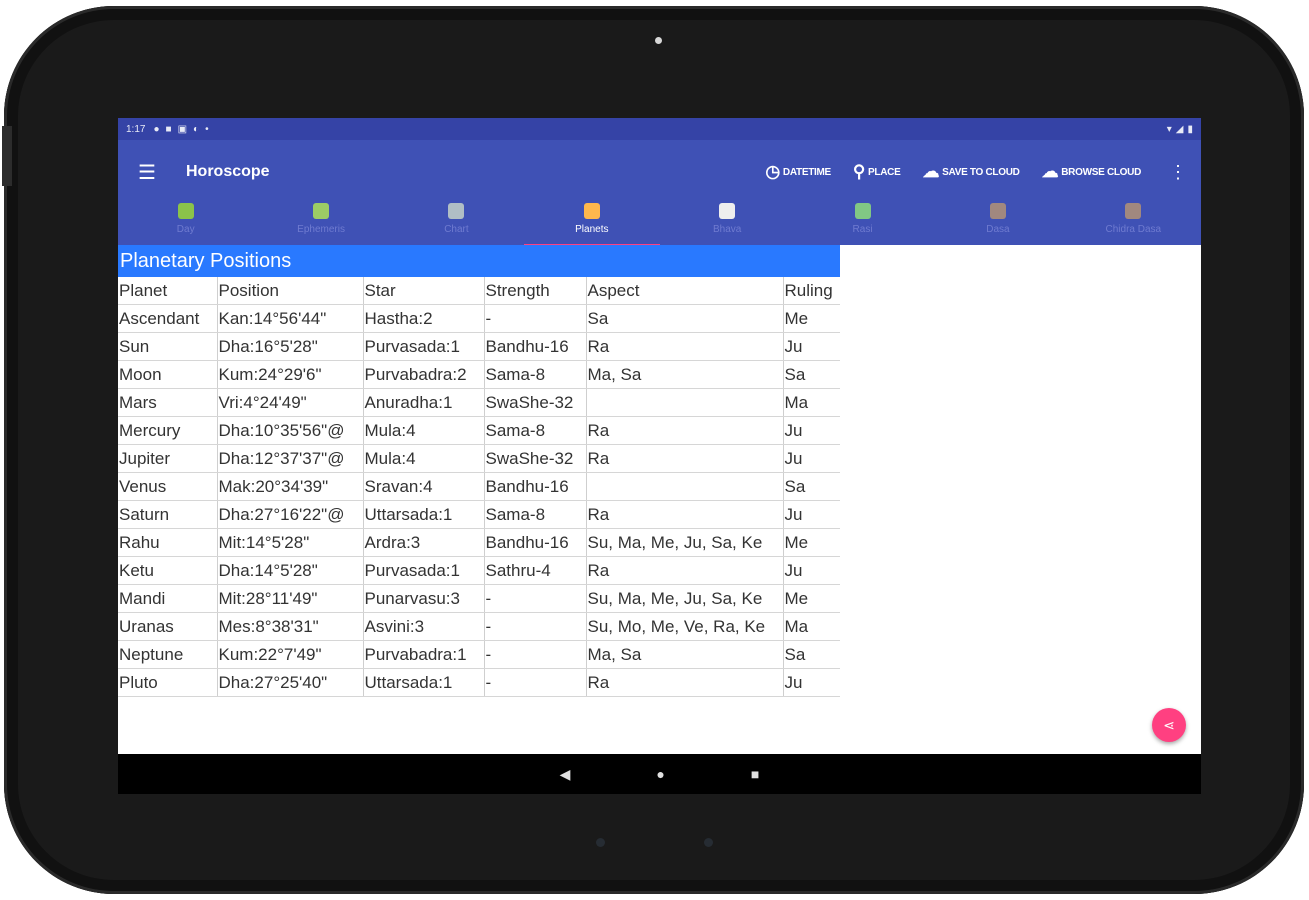 The height and width of the screenshot is (900, 1309). Describe the element at coordinates (592, 219) in the screenshot. I see `tab-planets: Planets` at that location.